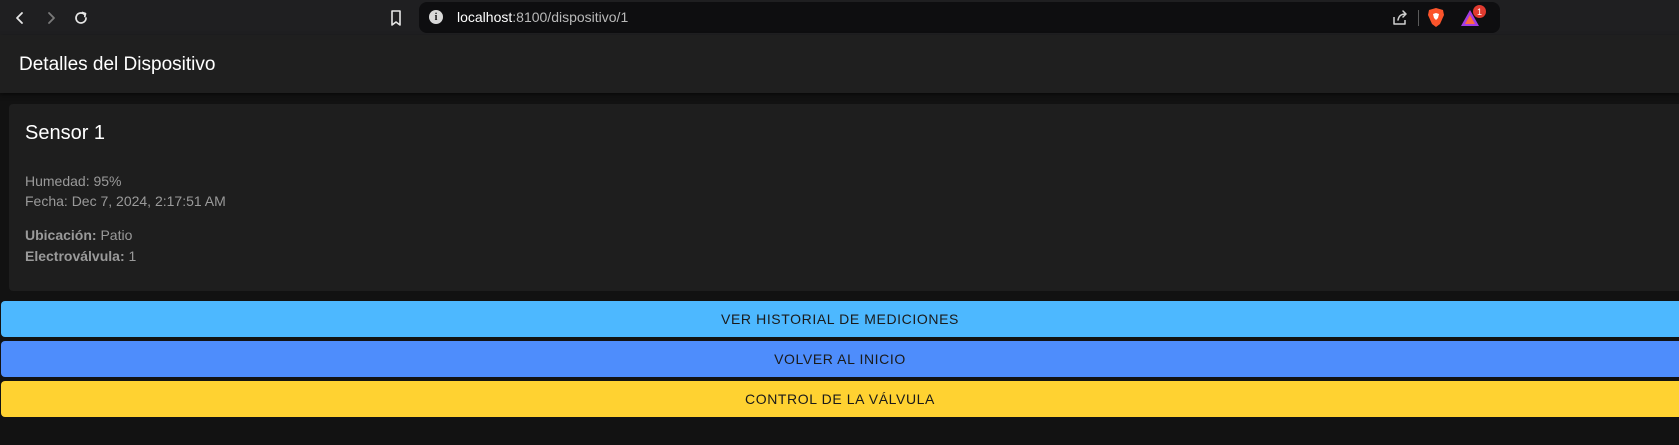 This screenshot has height=445, width=1679. What do you see at coordinates (1479, 11) in the screenshot?
I see `rewards-badge: 1` at bounding box center [1479, 11].